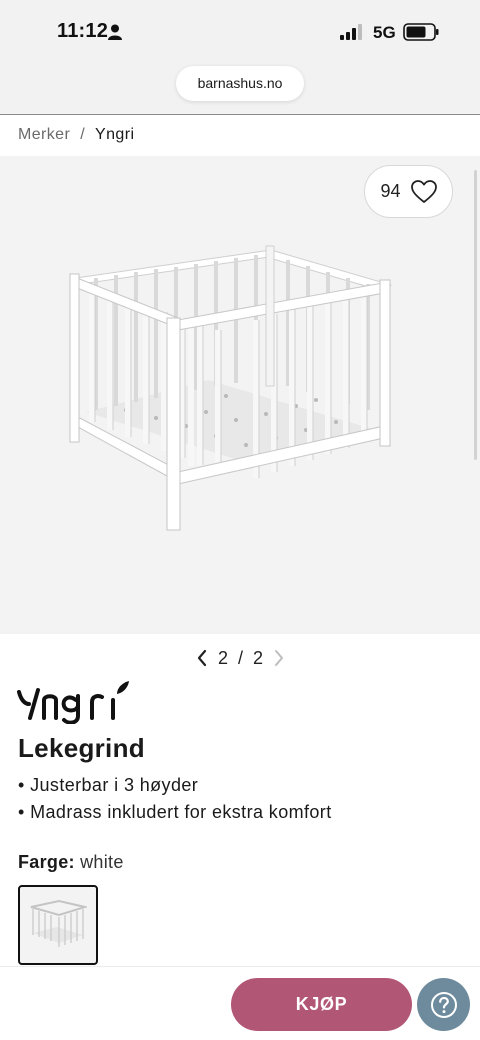  I want to click on signal-icon, so click(351, 32).